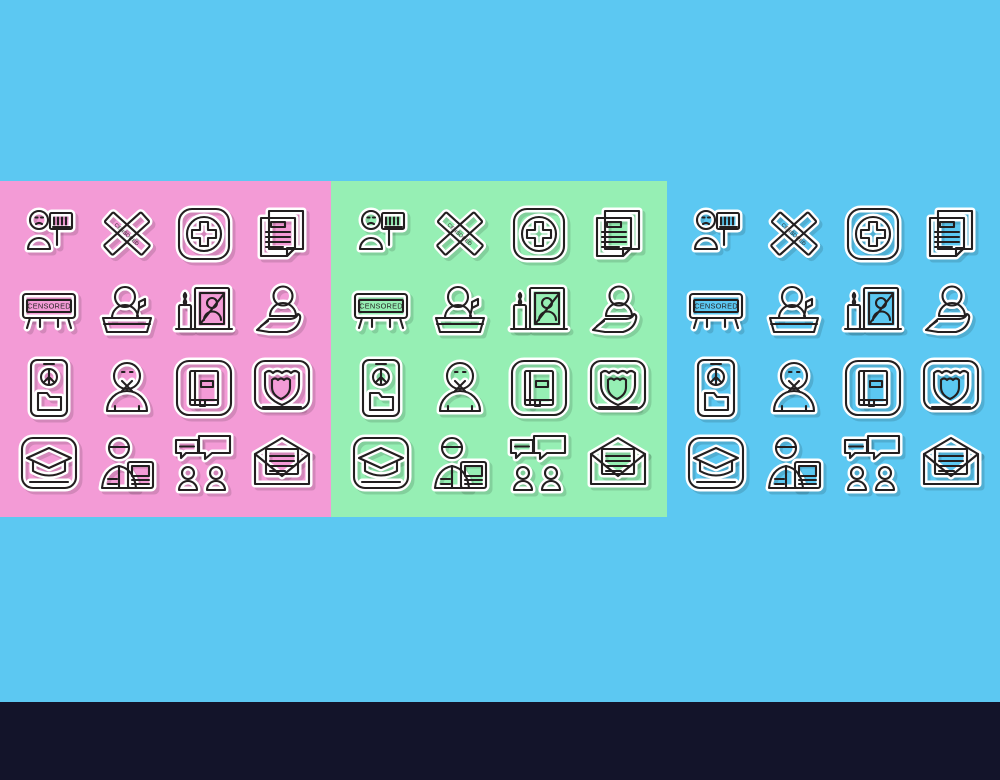 Image resolution: width=1000 pixels, height=780 pixels. I want to click on footer-bar: VectorStock® VectorStock.com/45885131, so click(500, 741).